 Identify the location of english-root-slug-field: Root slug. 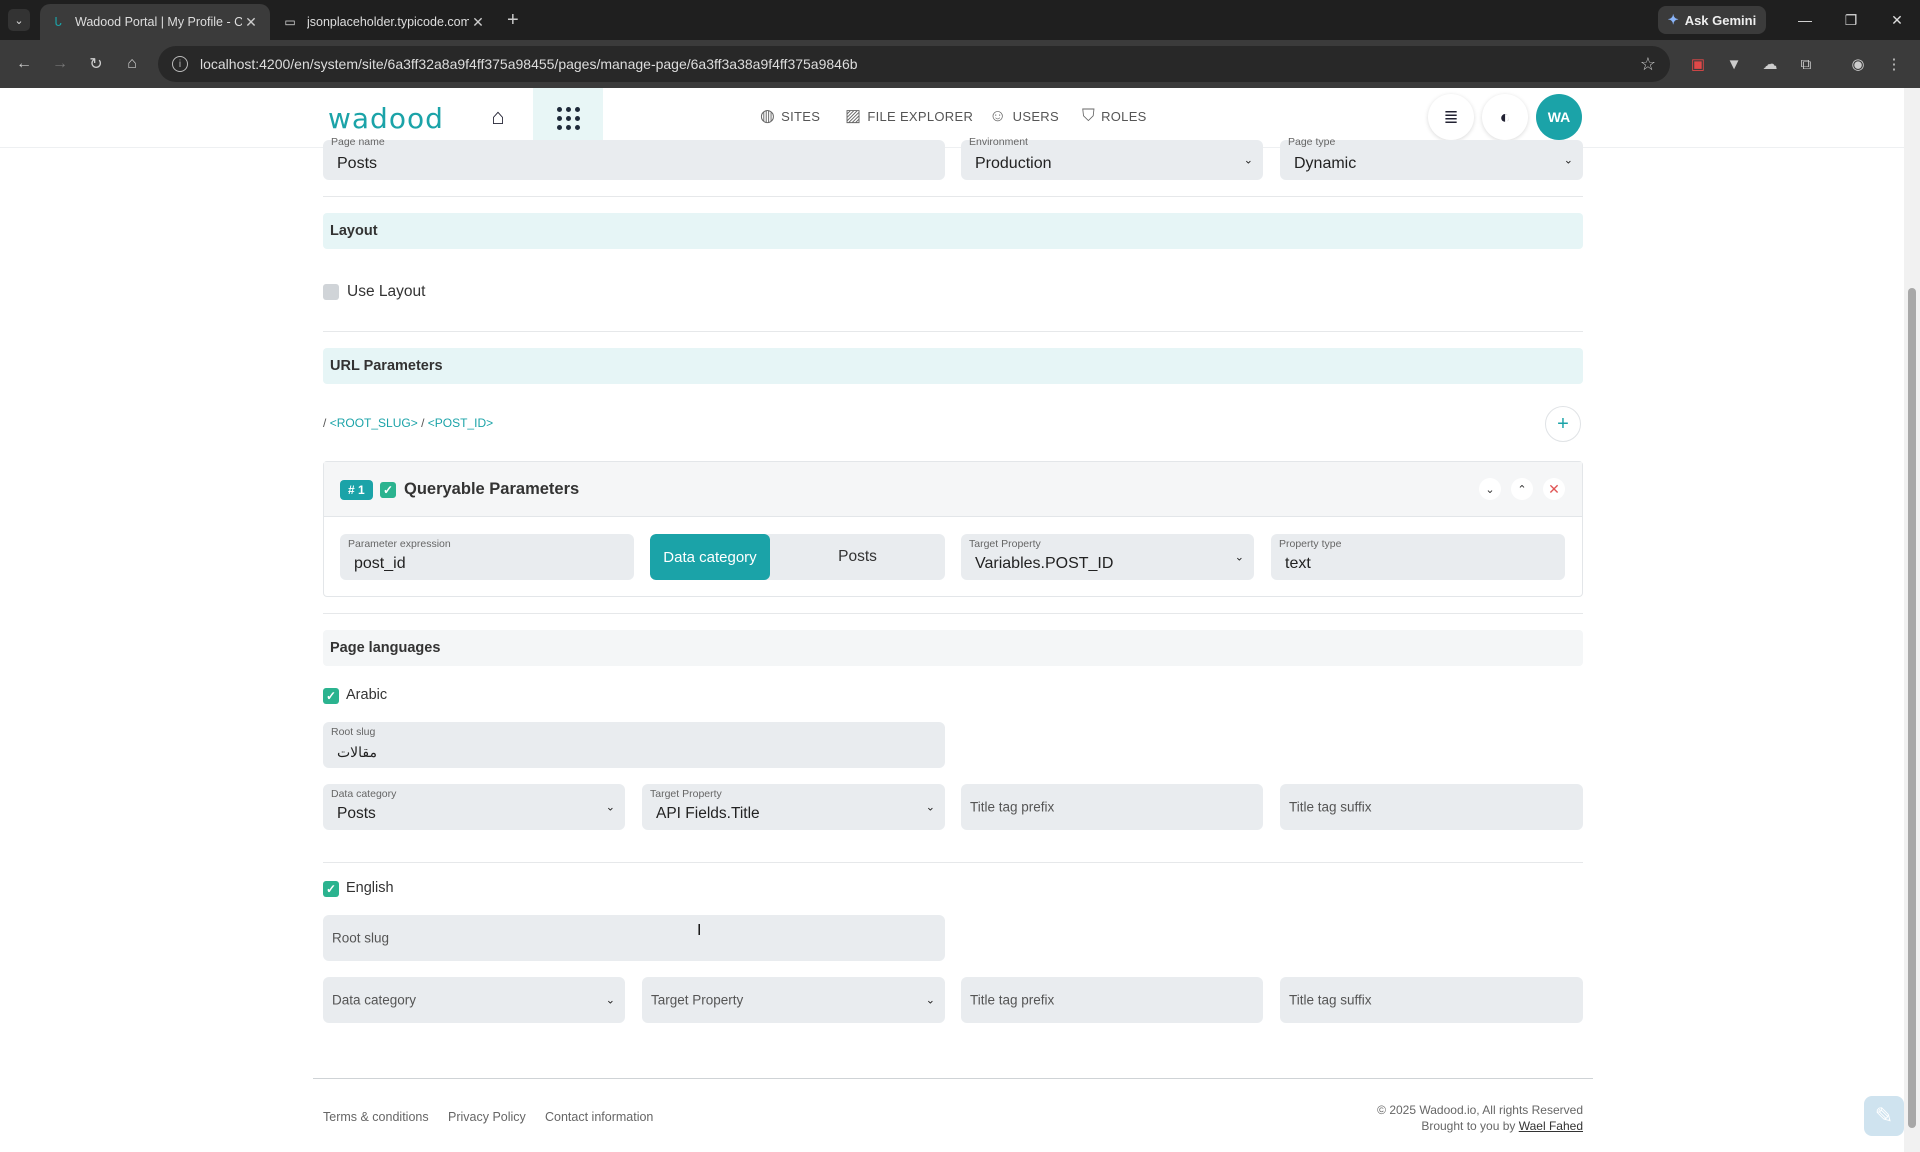
(634, 938).